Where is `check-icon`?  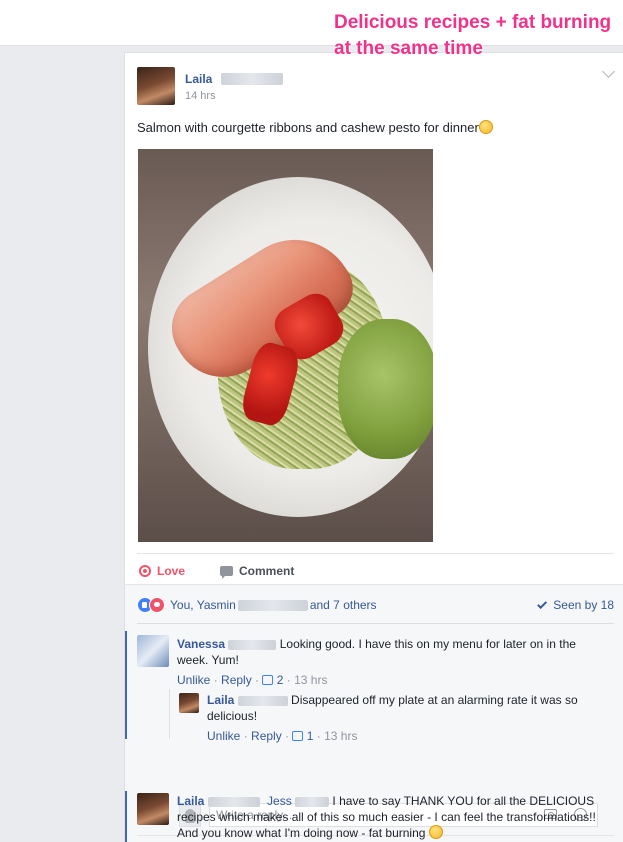
check-icon is located at coordinates (542, 603).